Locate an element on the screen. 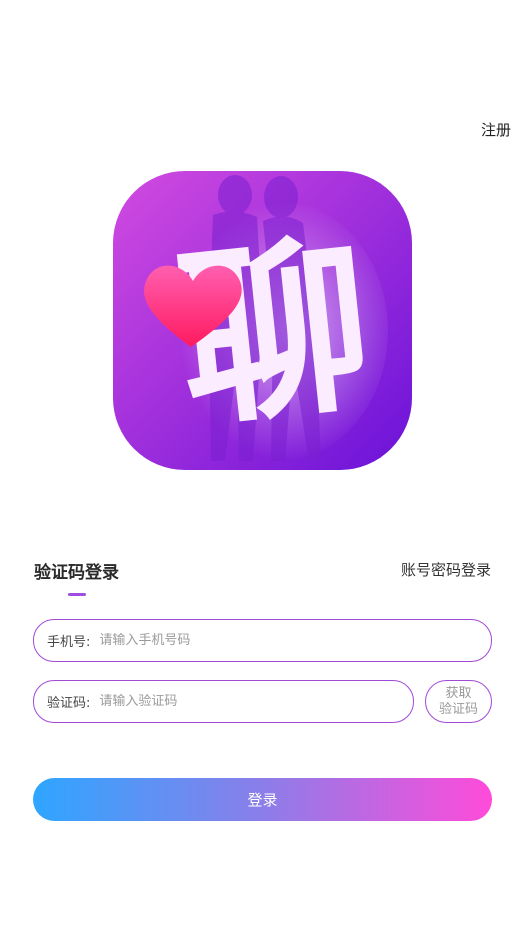  get-code-button: 获取 验证码 is located at coordinates (458, 701).